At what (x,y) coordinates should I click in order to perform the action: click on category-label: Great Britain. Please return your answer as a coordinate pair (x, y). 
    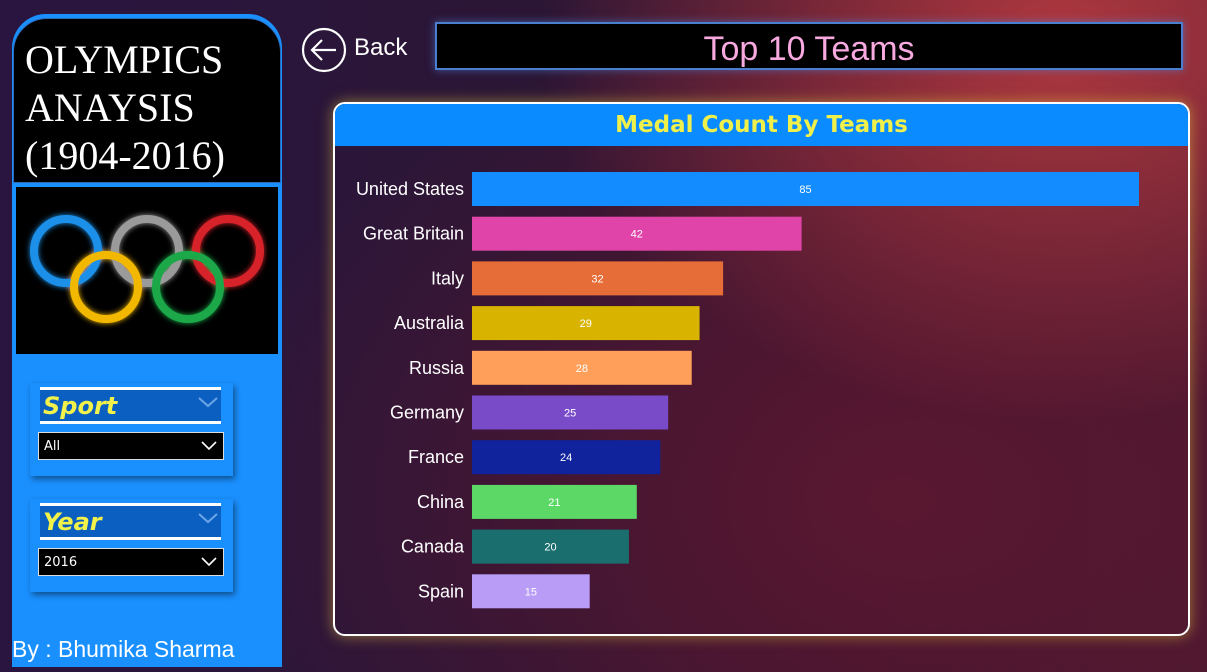
    Looking at the image, I should click on (413, 234).